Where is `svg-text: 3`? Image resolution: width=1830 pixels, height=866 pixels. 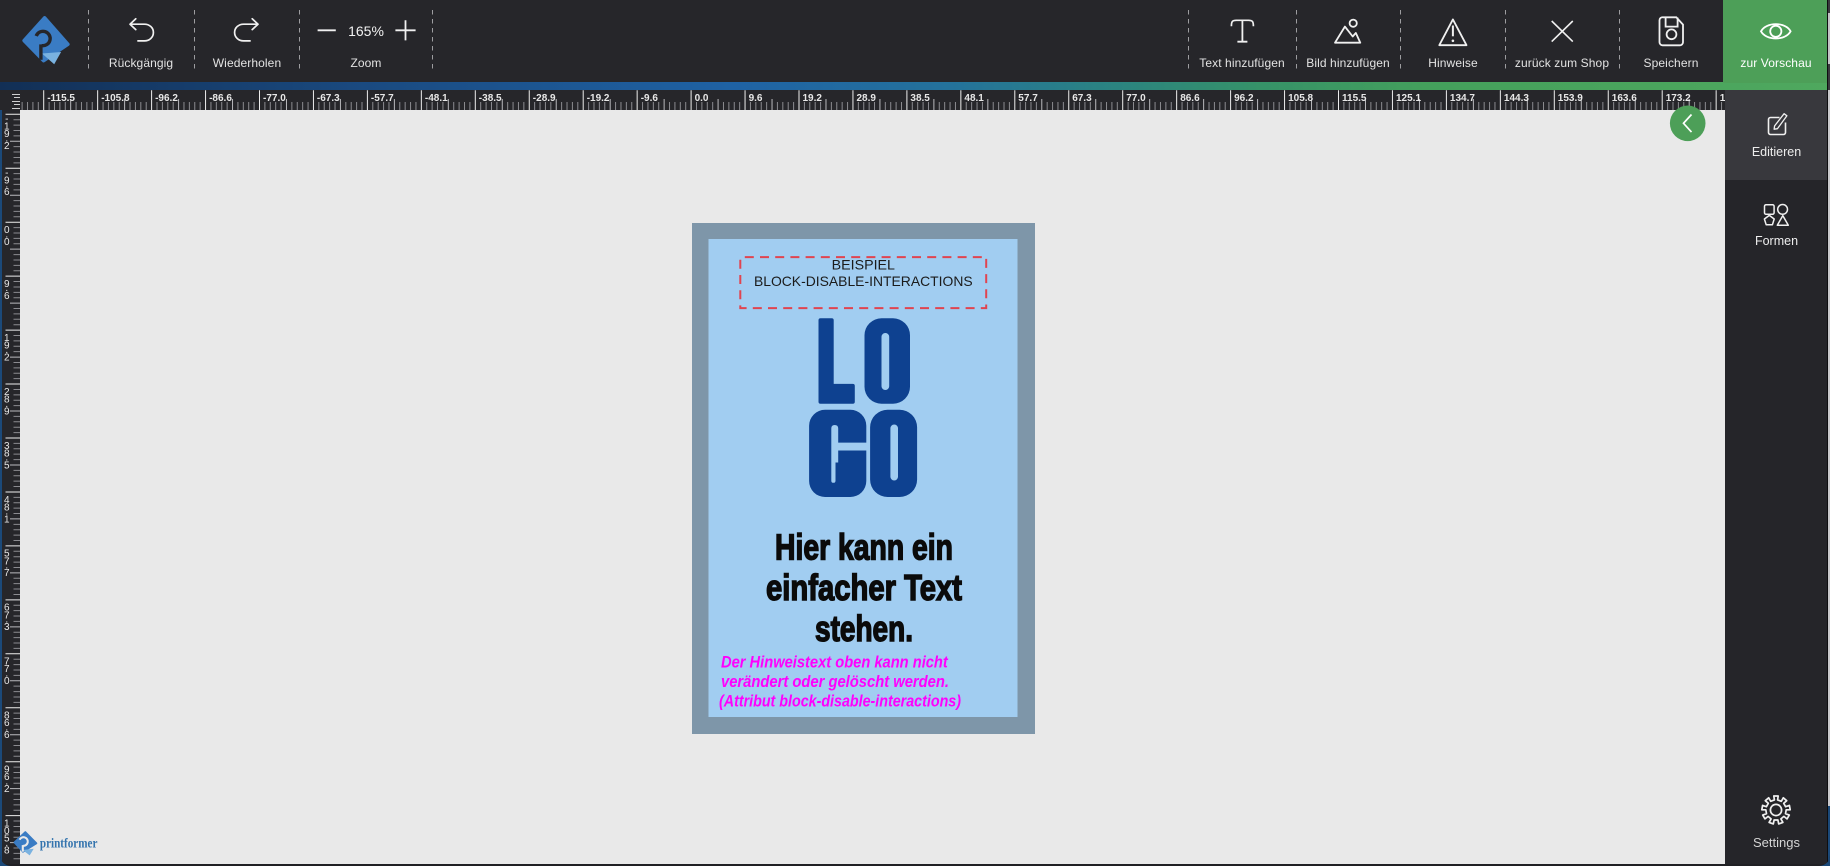 svg-text: 3 is located at coordinates (7, 627).